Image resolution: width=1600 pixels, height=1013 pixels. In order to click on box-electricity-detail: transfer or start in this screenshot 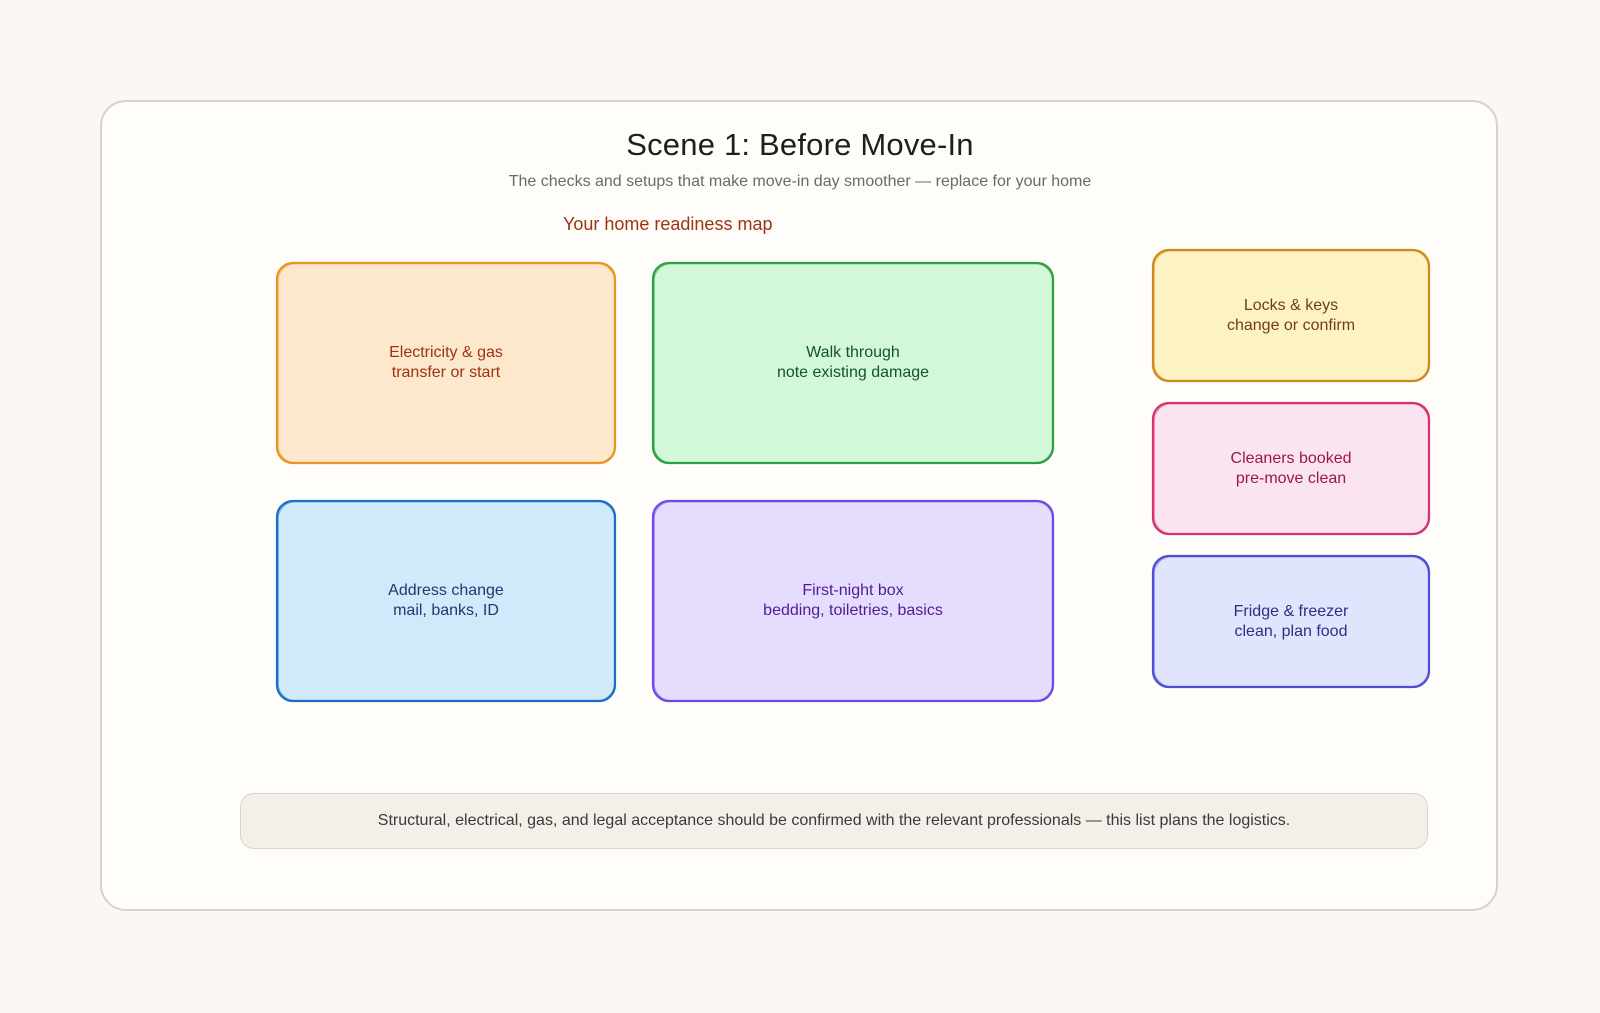, I will do `click(446, 372)`.